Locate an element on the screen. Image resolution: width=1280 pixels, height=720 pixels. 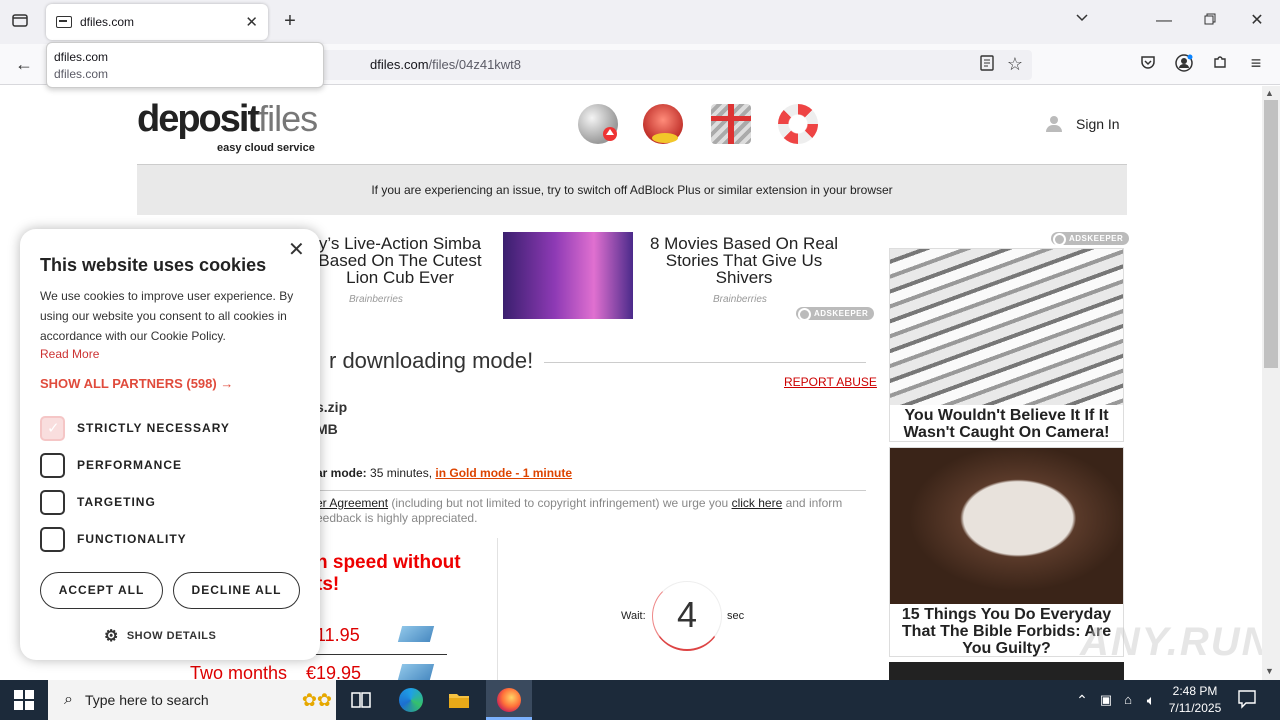
performance-checkbox is located at coordinates (52, 465).